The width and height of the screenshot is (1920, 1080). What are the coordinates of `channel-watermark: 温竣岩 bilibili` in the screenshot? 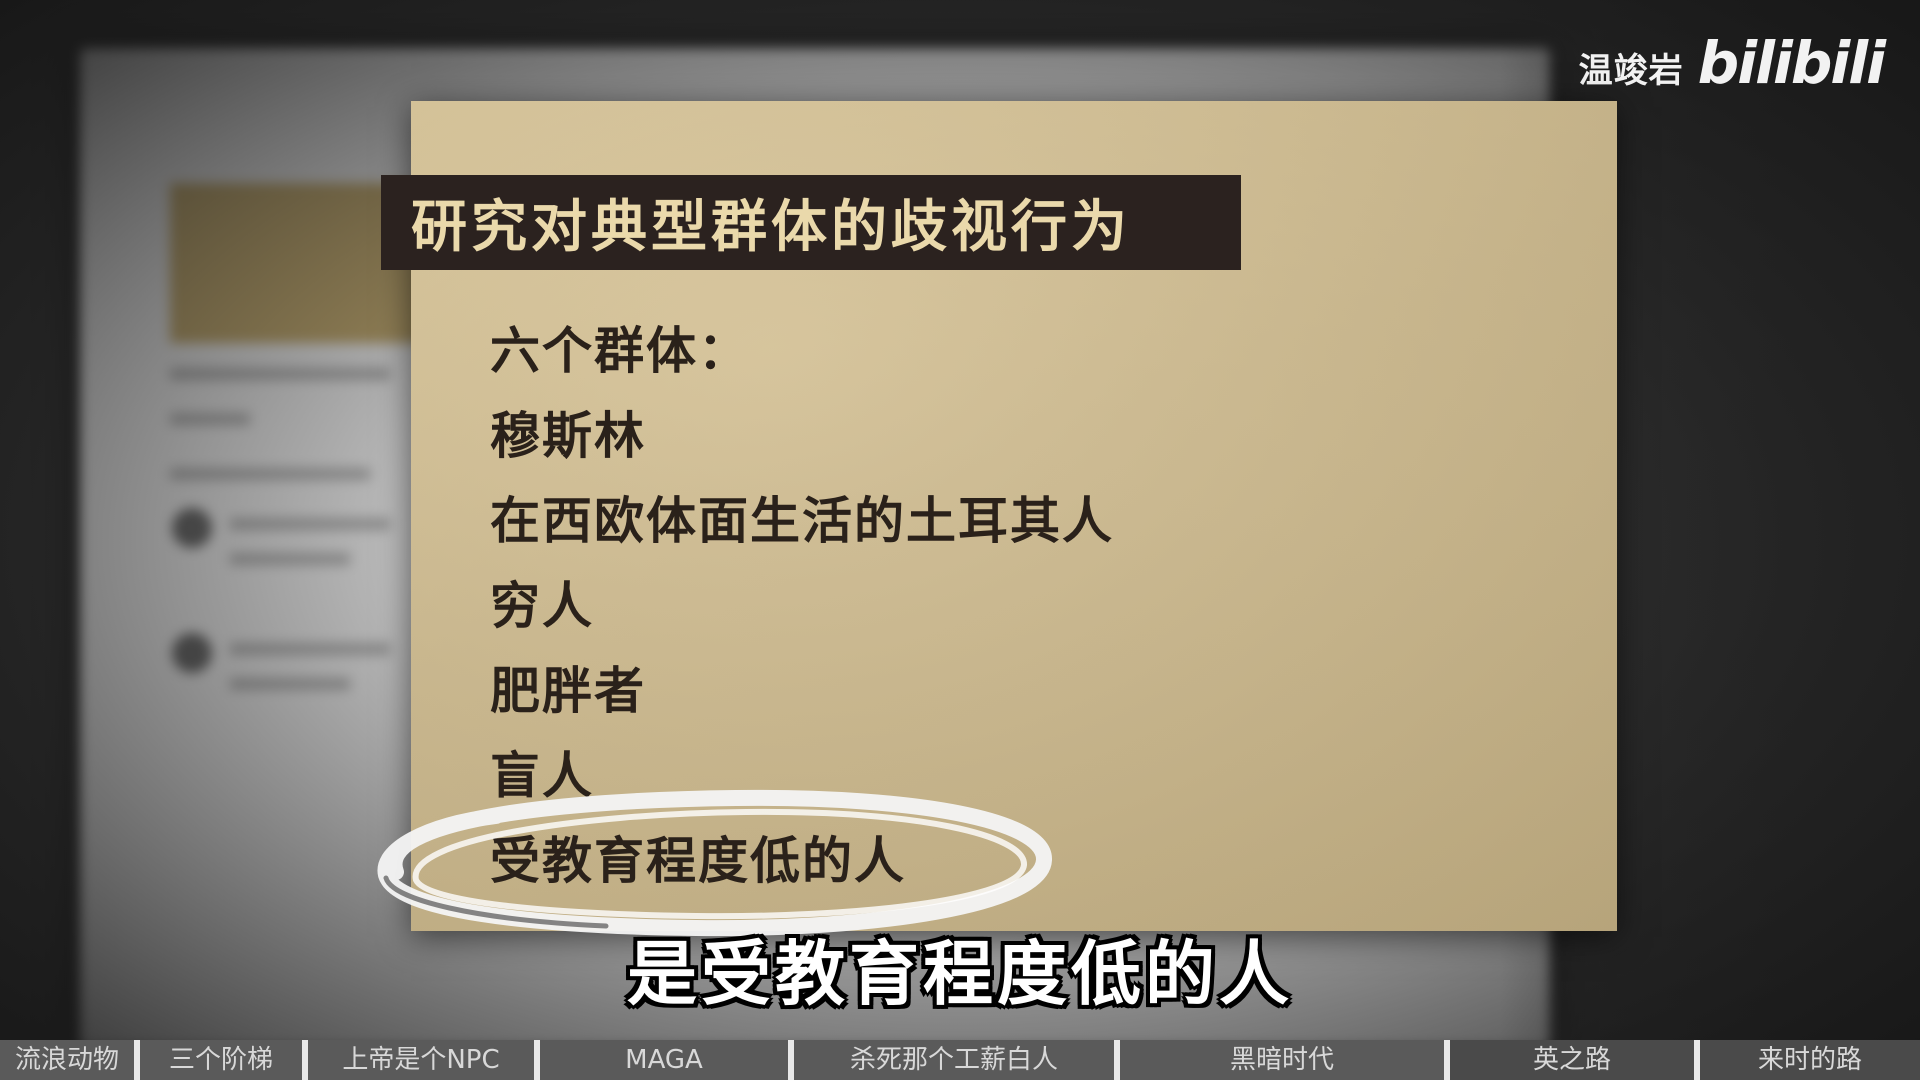 It's located at (1732, 63).